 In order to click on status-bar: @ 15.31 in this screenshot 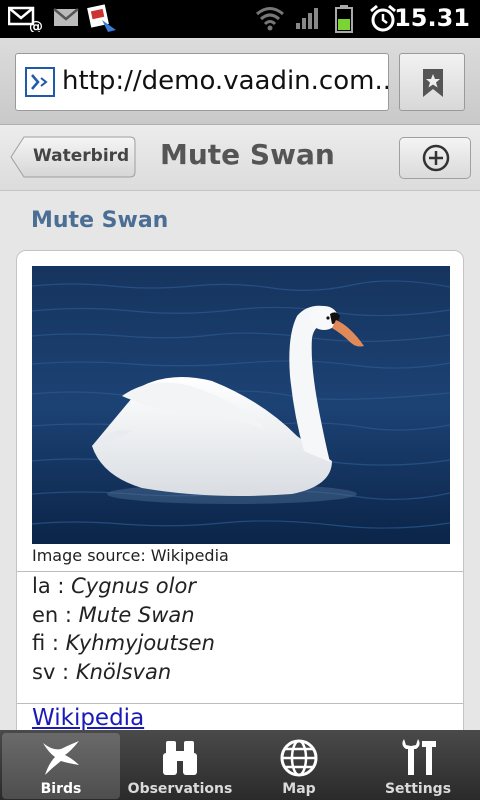, I will do `click(240, 19)`.